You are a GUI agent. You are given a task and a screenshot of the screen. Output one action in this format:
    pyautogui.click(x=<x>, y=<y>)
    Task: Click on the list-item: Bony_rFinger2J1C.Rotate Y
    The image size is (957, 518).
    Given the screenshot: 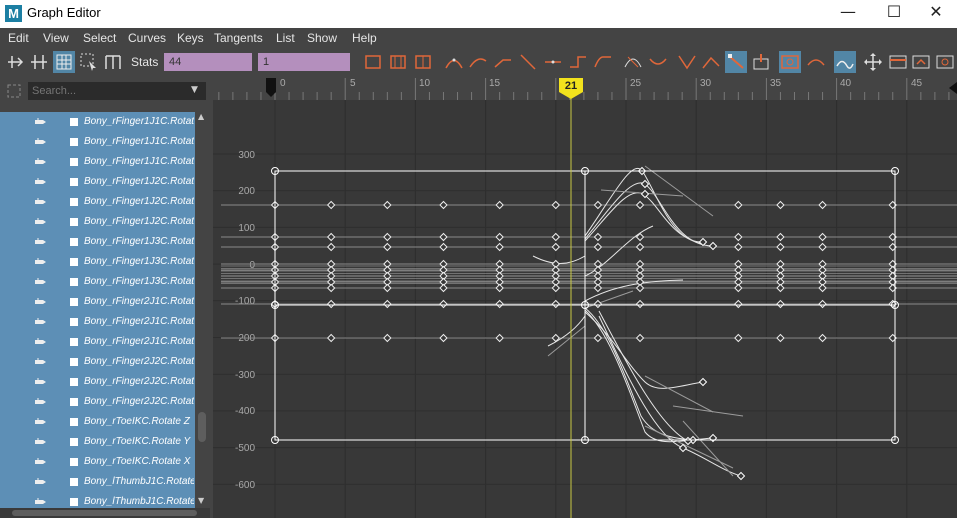 What is the action you would take?
    pyautogui.click(x=97, y=322)
    